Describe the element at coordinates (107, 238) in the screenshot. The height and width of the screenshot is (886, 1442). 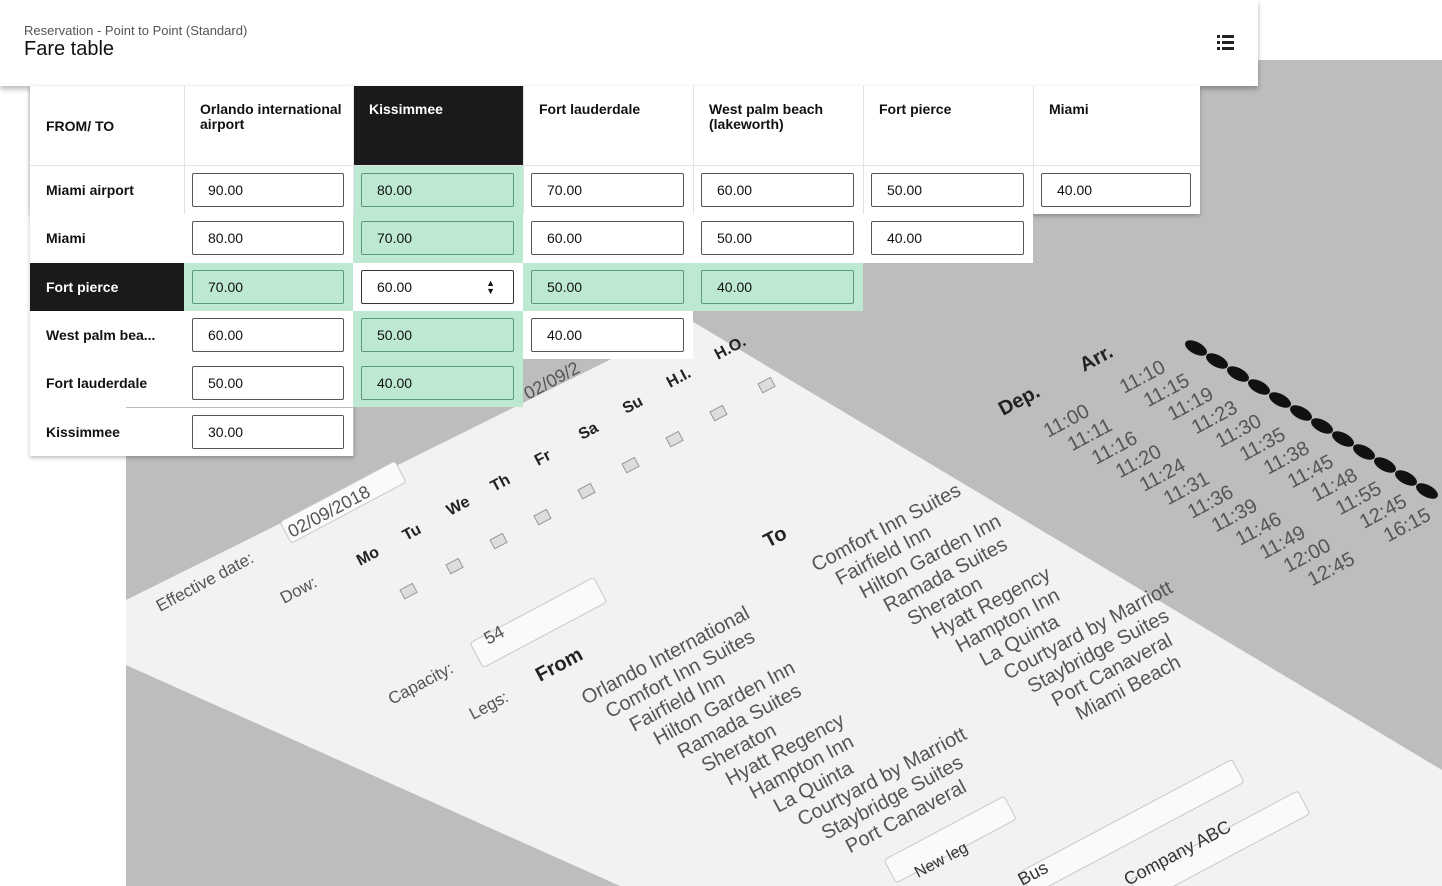
I see `row-label: Miami` at that location.